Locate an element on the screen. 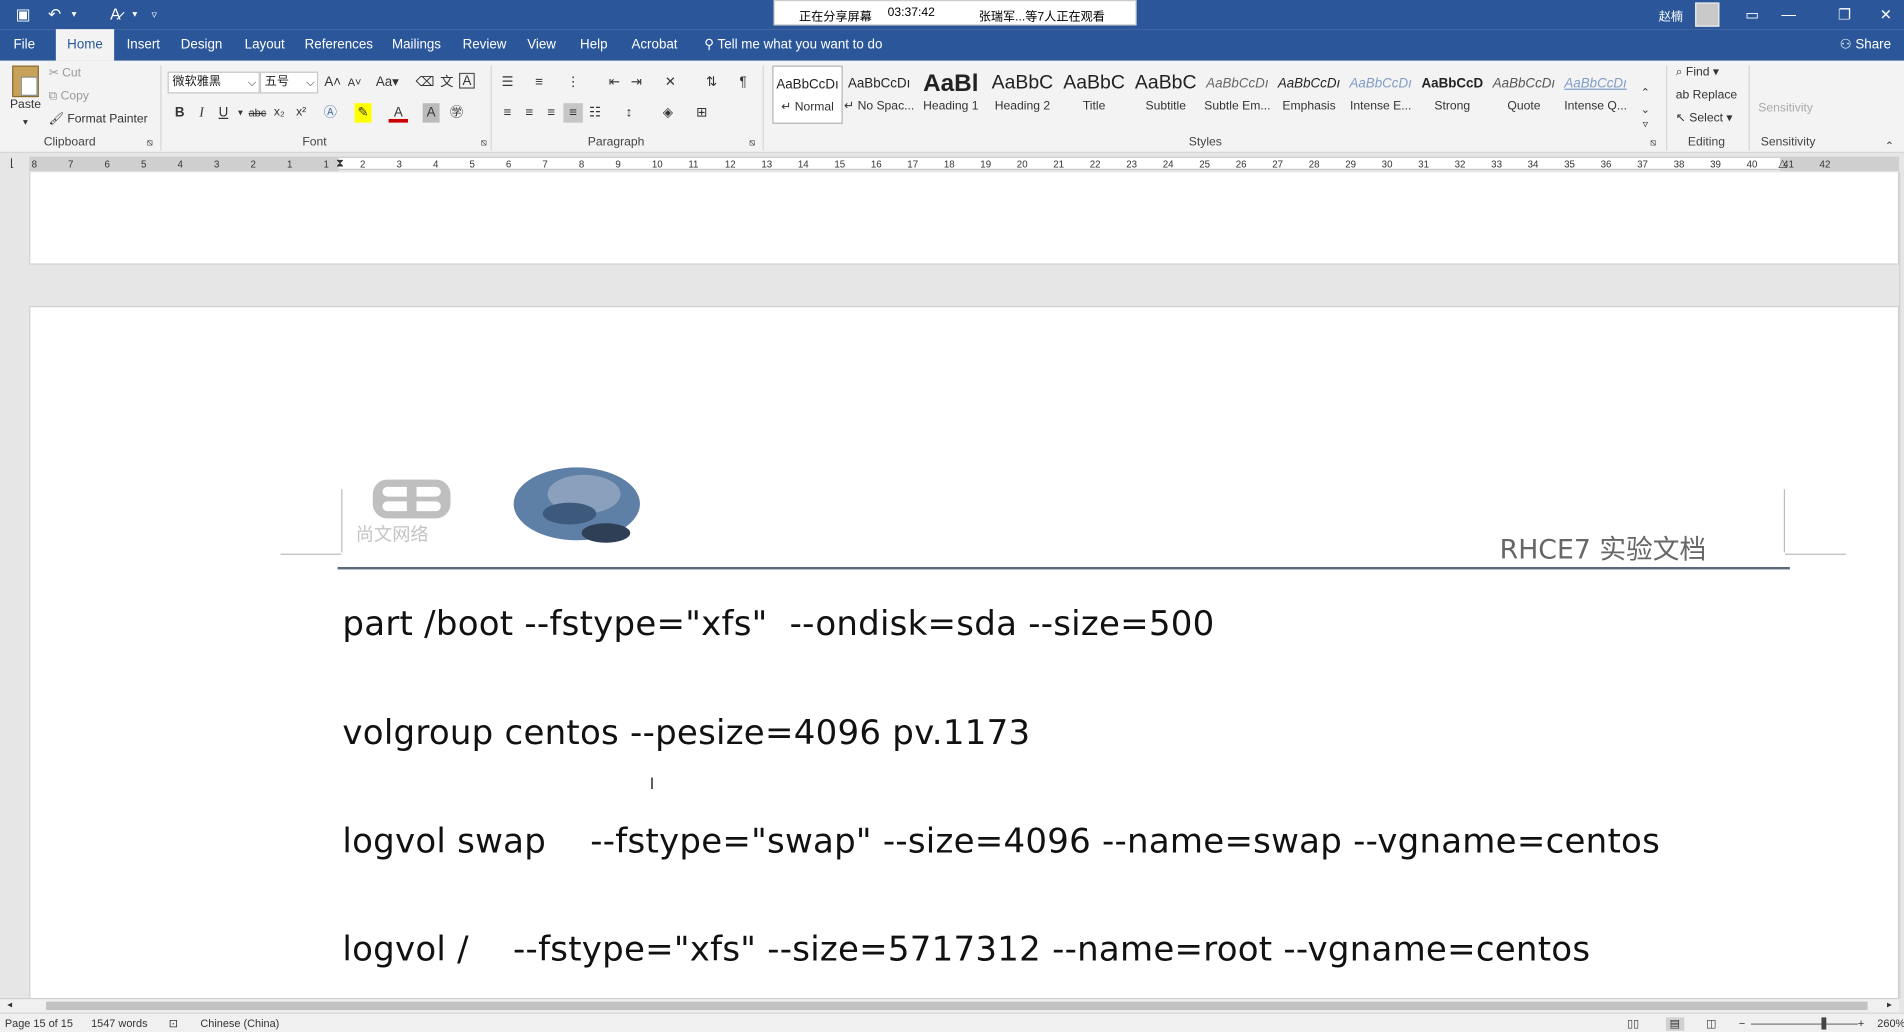 The width and height of the screenshot is (1904, 1032). zoom-in-icon: + is located at coordinates (1861, 1023).